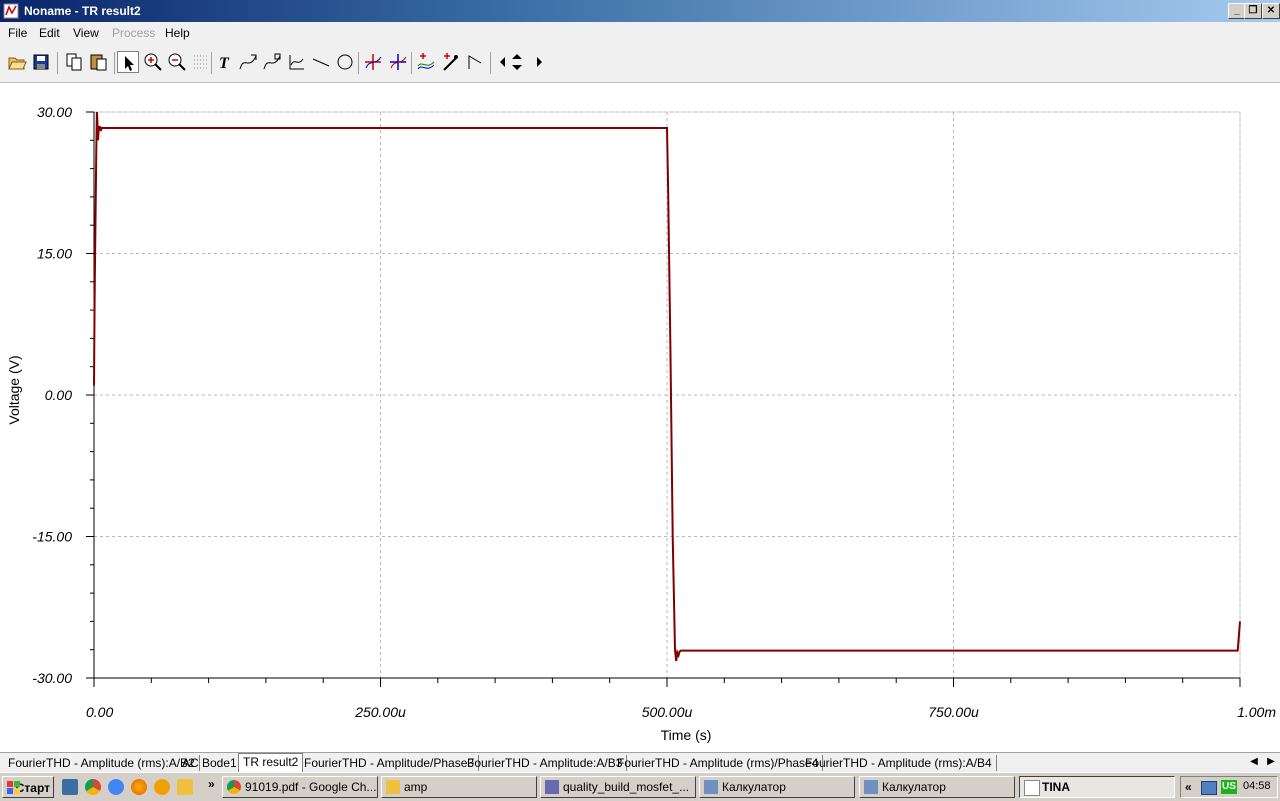 The image size is (1280, 801). What do you see at coordinates (1032, 788) in the screenshot?
I see `tina-icon` at bounding box center [1032, 788].